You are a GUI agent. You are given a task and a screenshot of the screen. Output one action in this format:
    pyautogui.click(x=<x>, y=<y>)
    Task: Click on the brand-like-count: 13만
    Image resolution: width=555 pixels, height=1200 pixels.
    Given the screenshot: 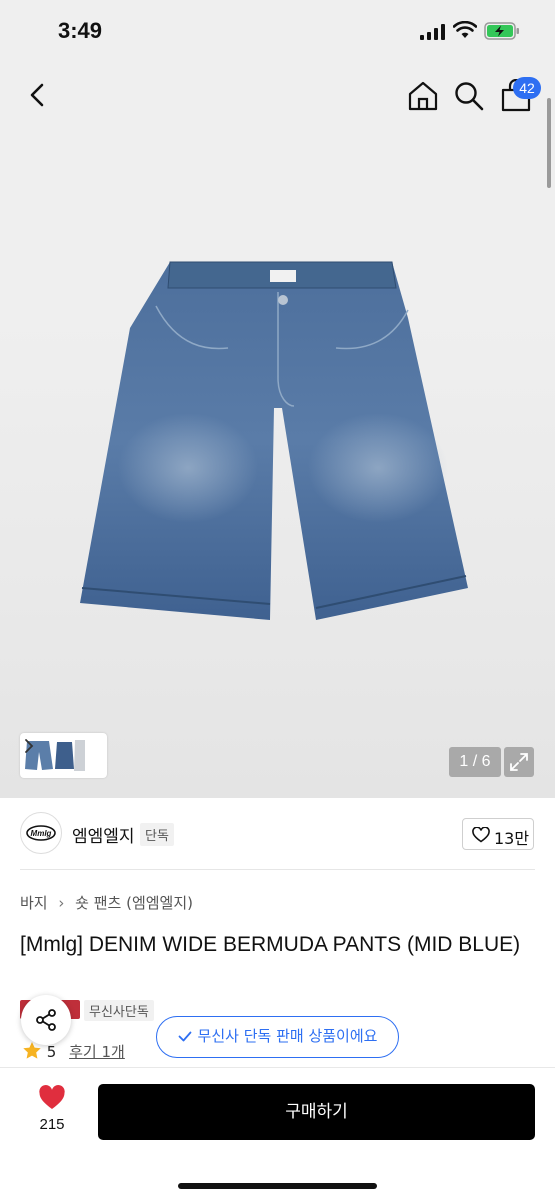 What is the action you would take?
    pyautogui.click(x=512, y=838)
    